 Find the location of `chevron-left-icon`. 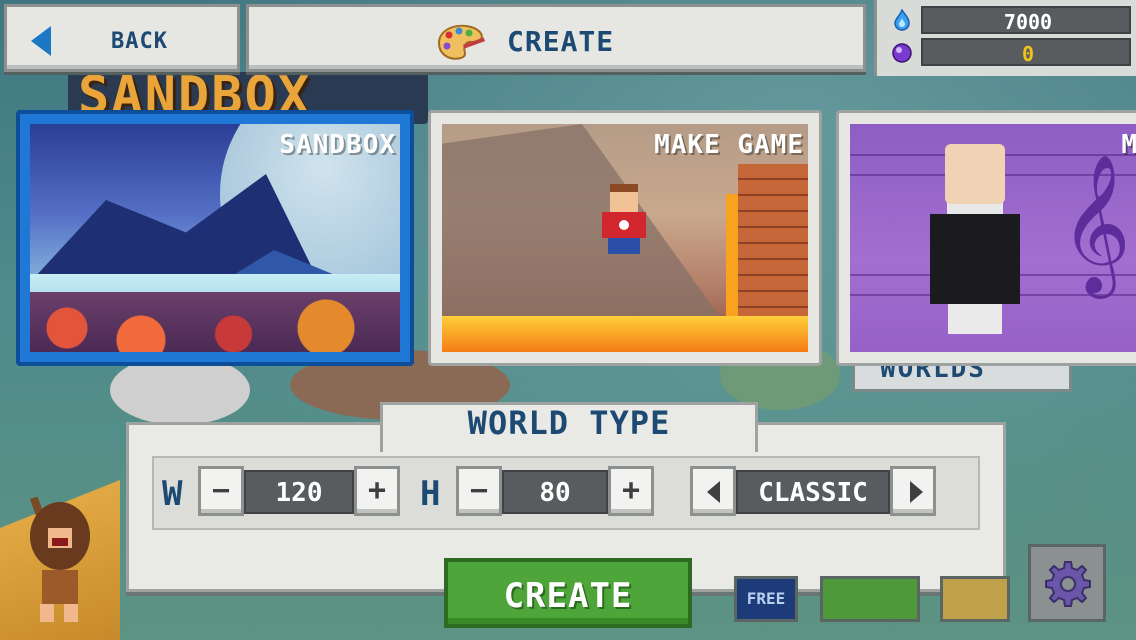

chevron-left-icon is located at coordinates (713, 492).